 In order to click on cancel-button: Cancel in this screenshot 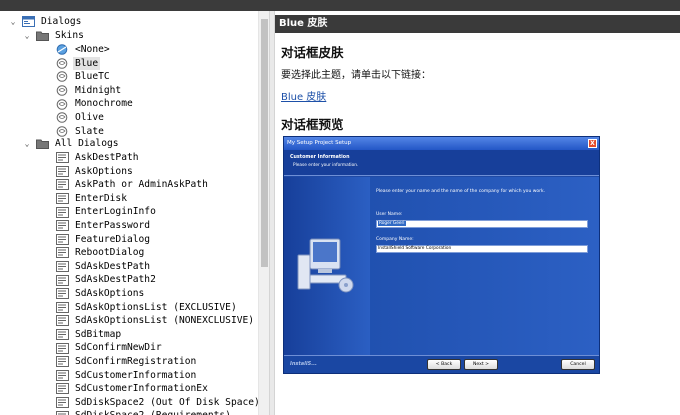, I will do `click(578, 364)`.